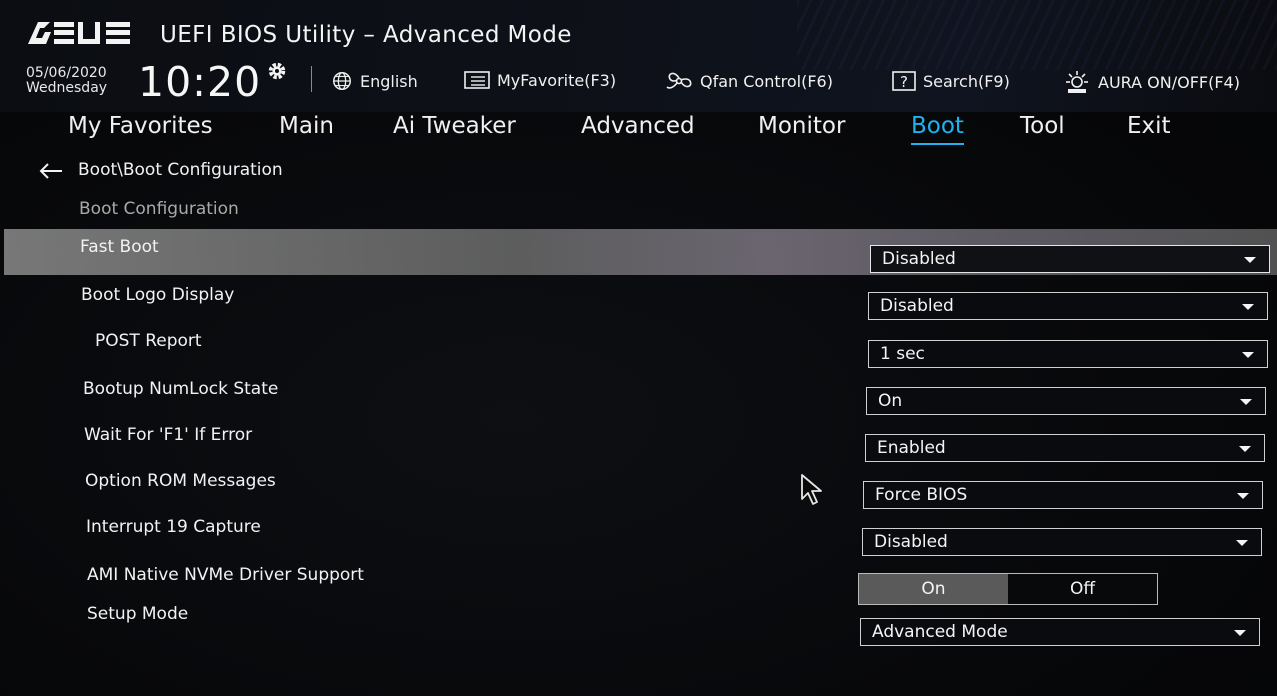  What do you see at coordinates (148, 341) in the screenshot?
I see `setting-label-post-report: POST Report` at bounding box center [148, 341].